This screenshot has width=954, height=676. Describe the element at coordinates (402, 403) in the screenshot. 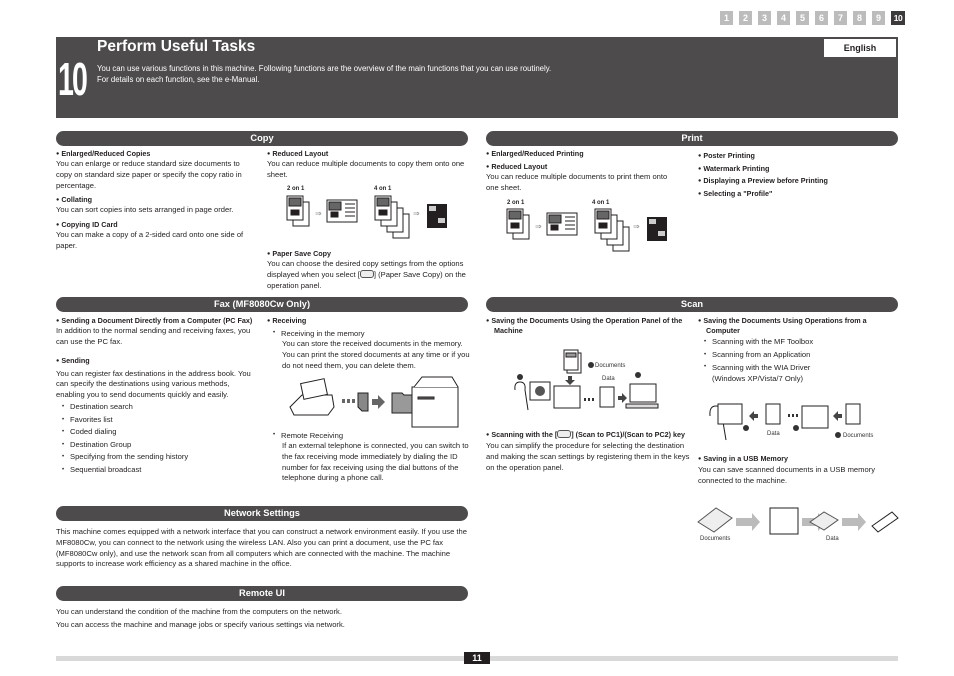

I see `memory-folder-icon` at that location.